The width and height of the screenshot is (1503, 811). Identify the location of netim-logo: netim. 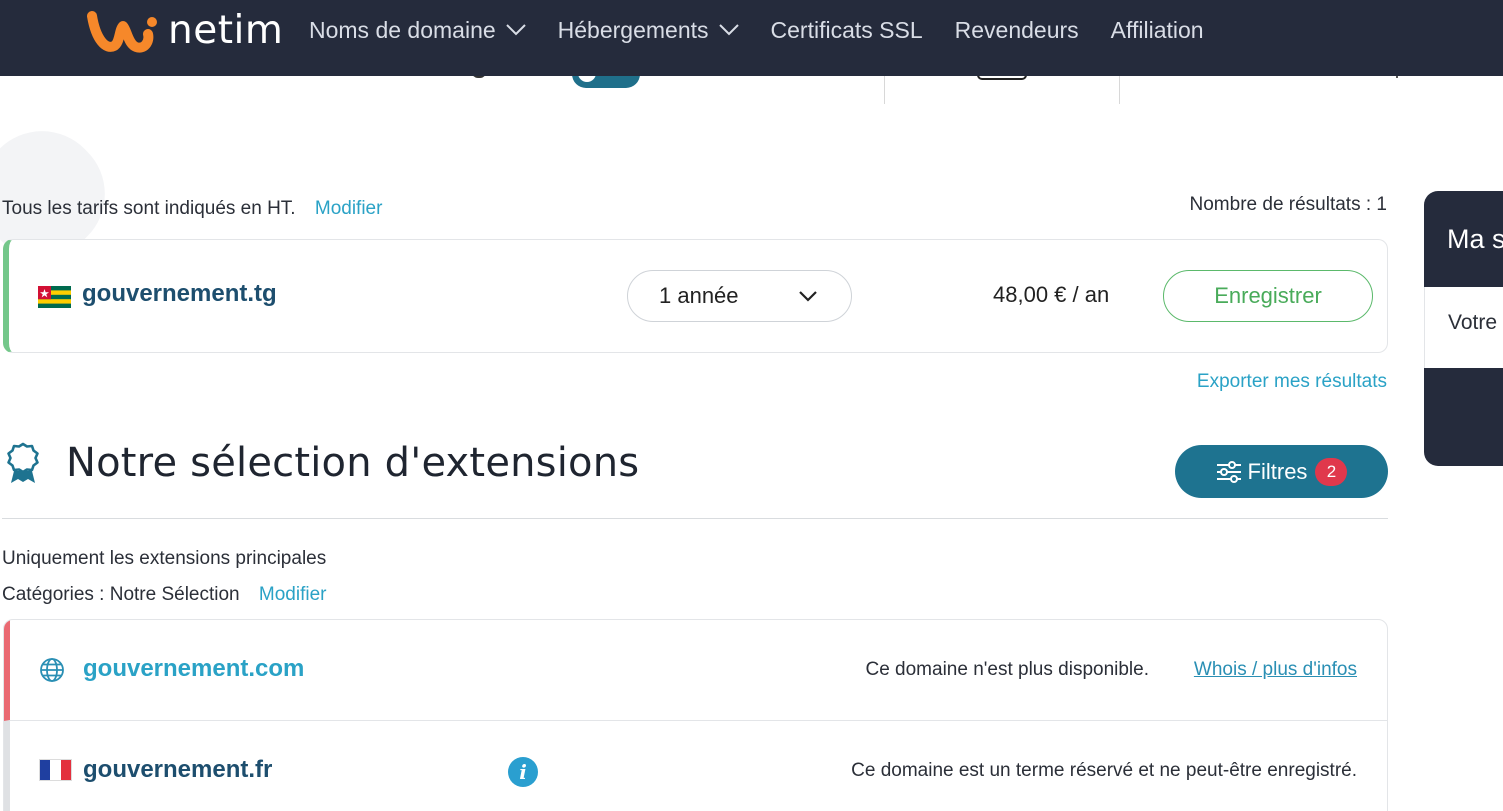
(184, 30).